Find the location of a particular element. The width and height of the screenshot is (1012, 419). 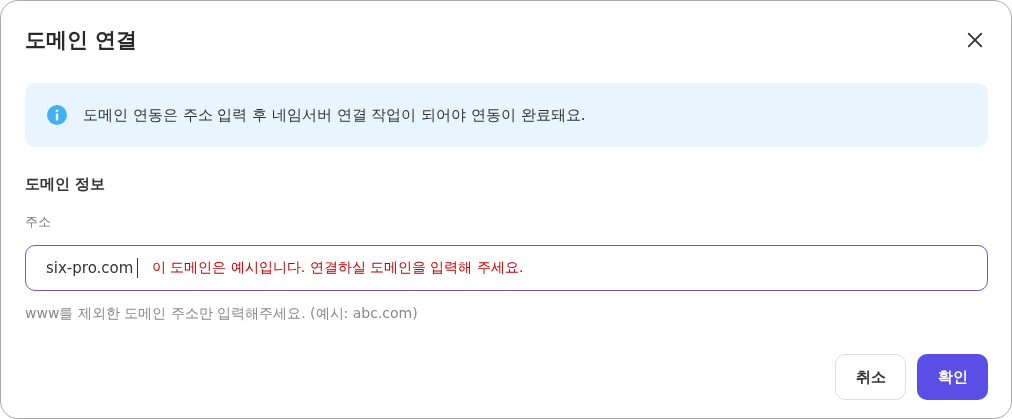

helper-text: www를 제외한 도메인 주소만 입력해주세요. (예시: abc.com) is located at coordinates (222, 314).